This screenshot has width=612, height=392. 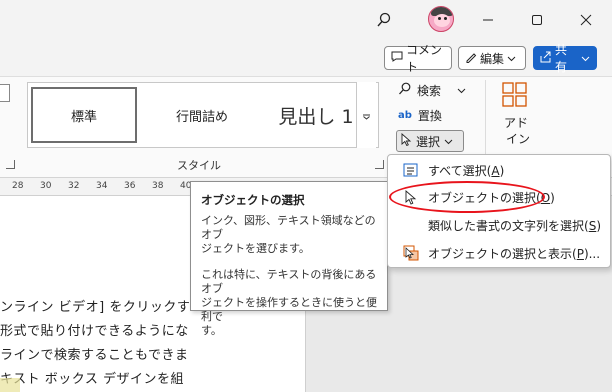 What do you see at coordinates (411, 253) in the screenshot?
I see `selection-pane-icon` at bounding box center [411, 253].